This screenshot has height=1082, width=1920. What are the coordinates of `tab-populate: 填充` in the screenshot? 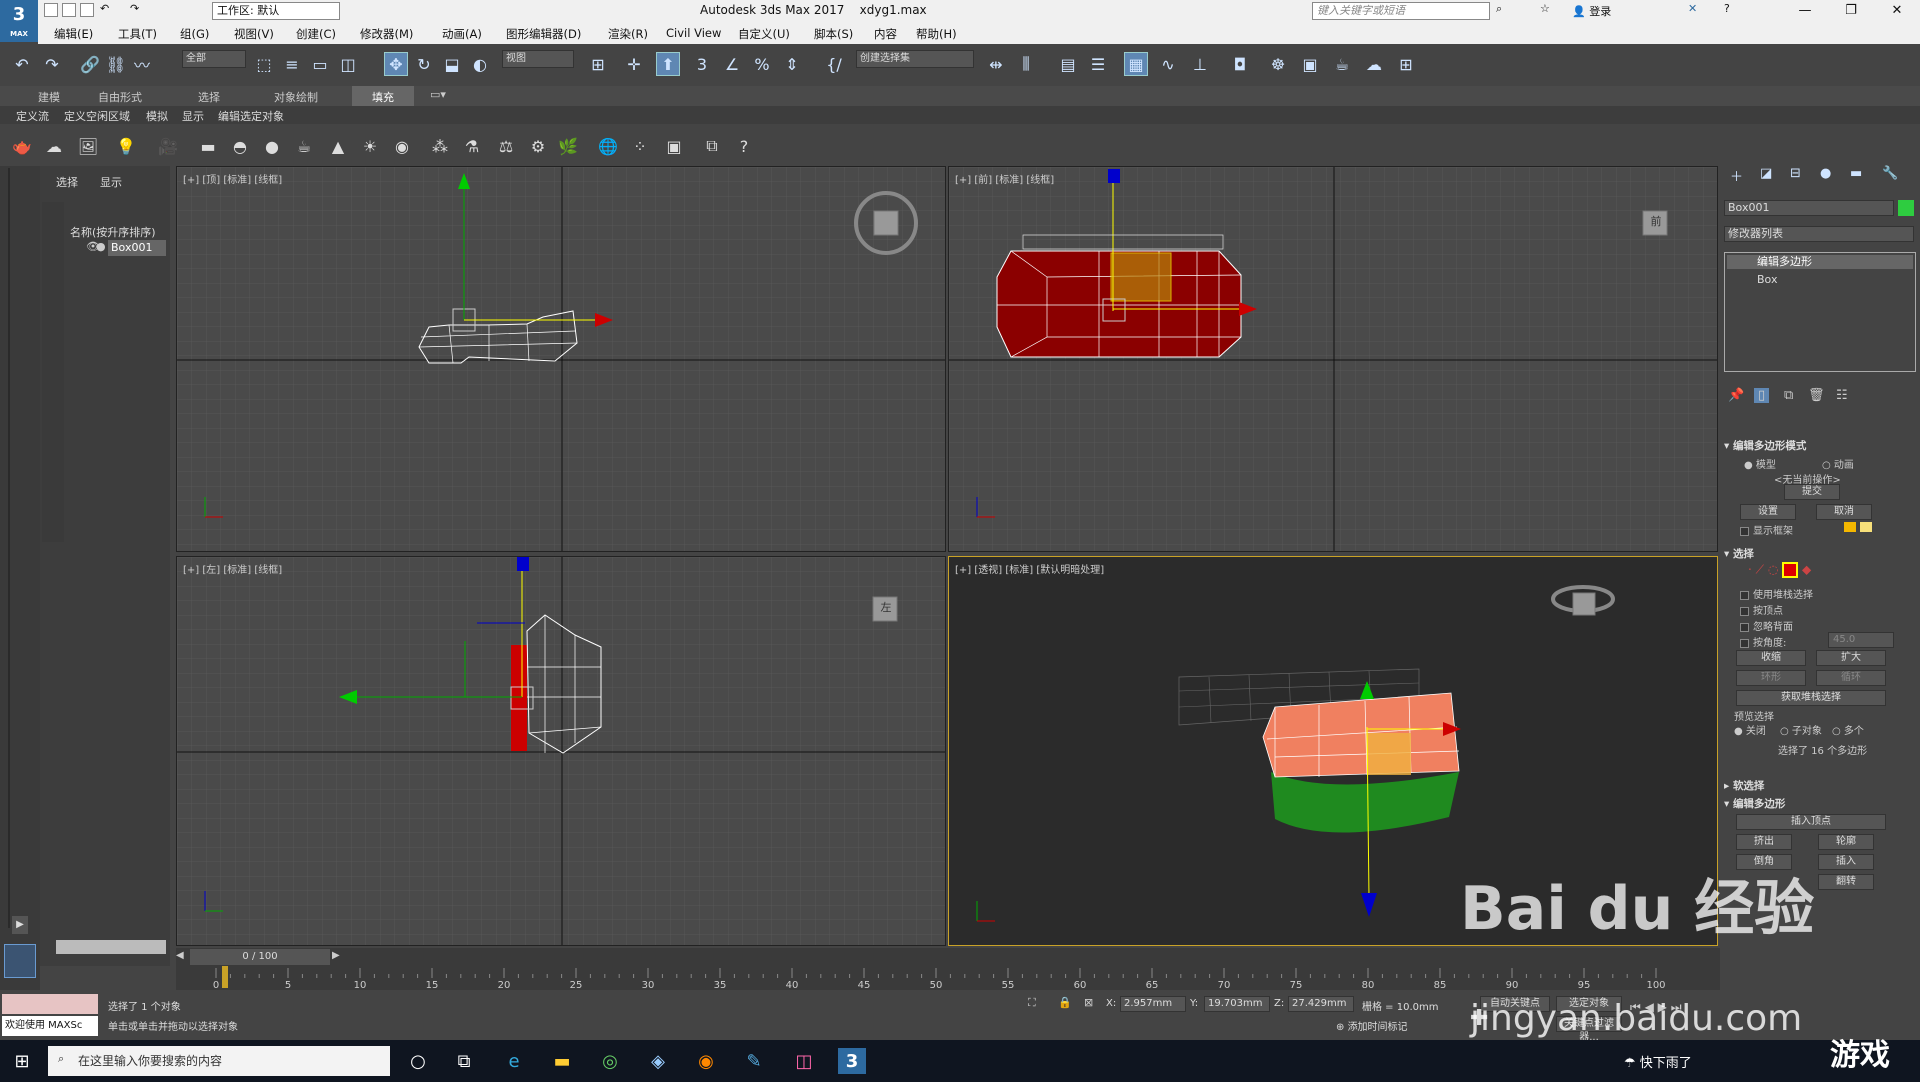 It's located at (383, 97).